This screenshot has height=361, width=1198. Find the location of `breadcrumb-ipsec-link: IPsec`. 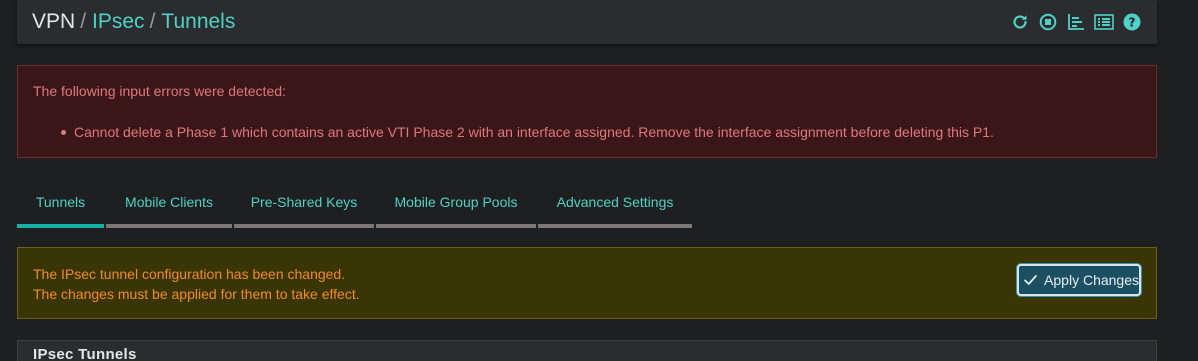

breadcrumb-ipsec-link: IPsec is located at coordinates (118, 21).